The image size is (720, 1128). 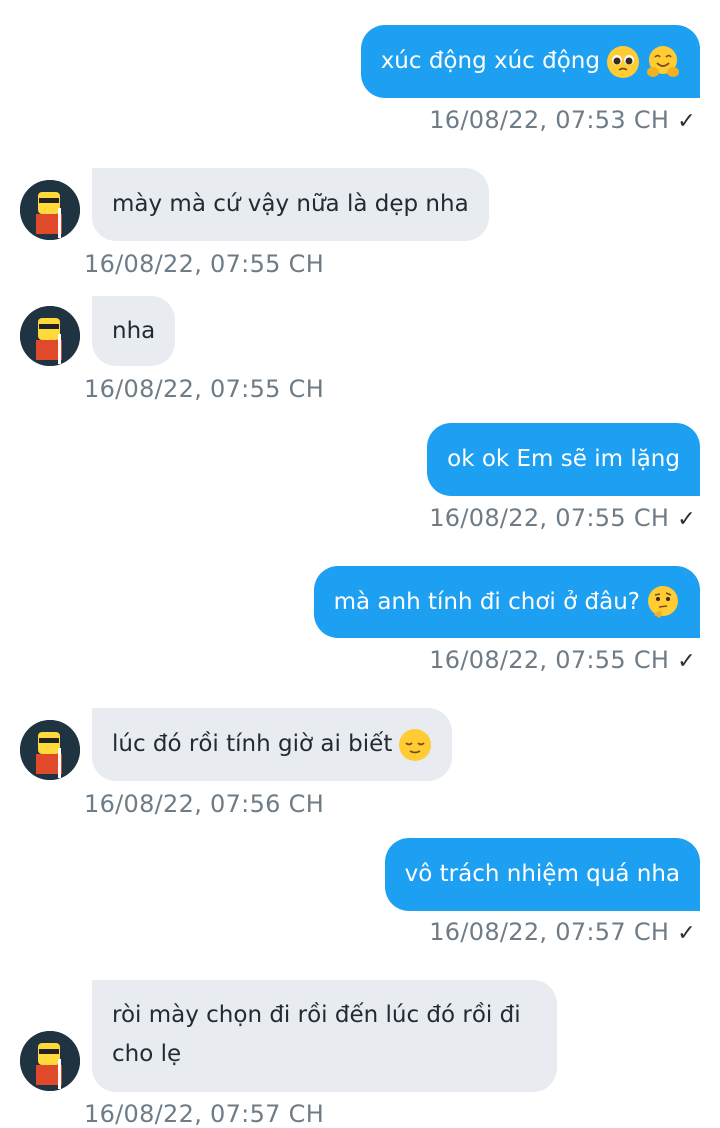 I want to click on incoming-message-bubble: lúc đó rồi tính giờ ai biết, so click(x=272, y=744).